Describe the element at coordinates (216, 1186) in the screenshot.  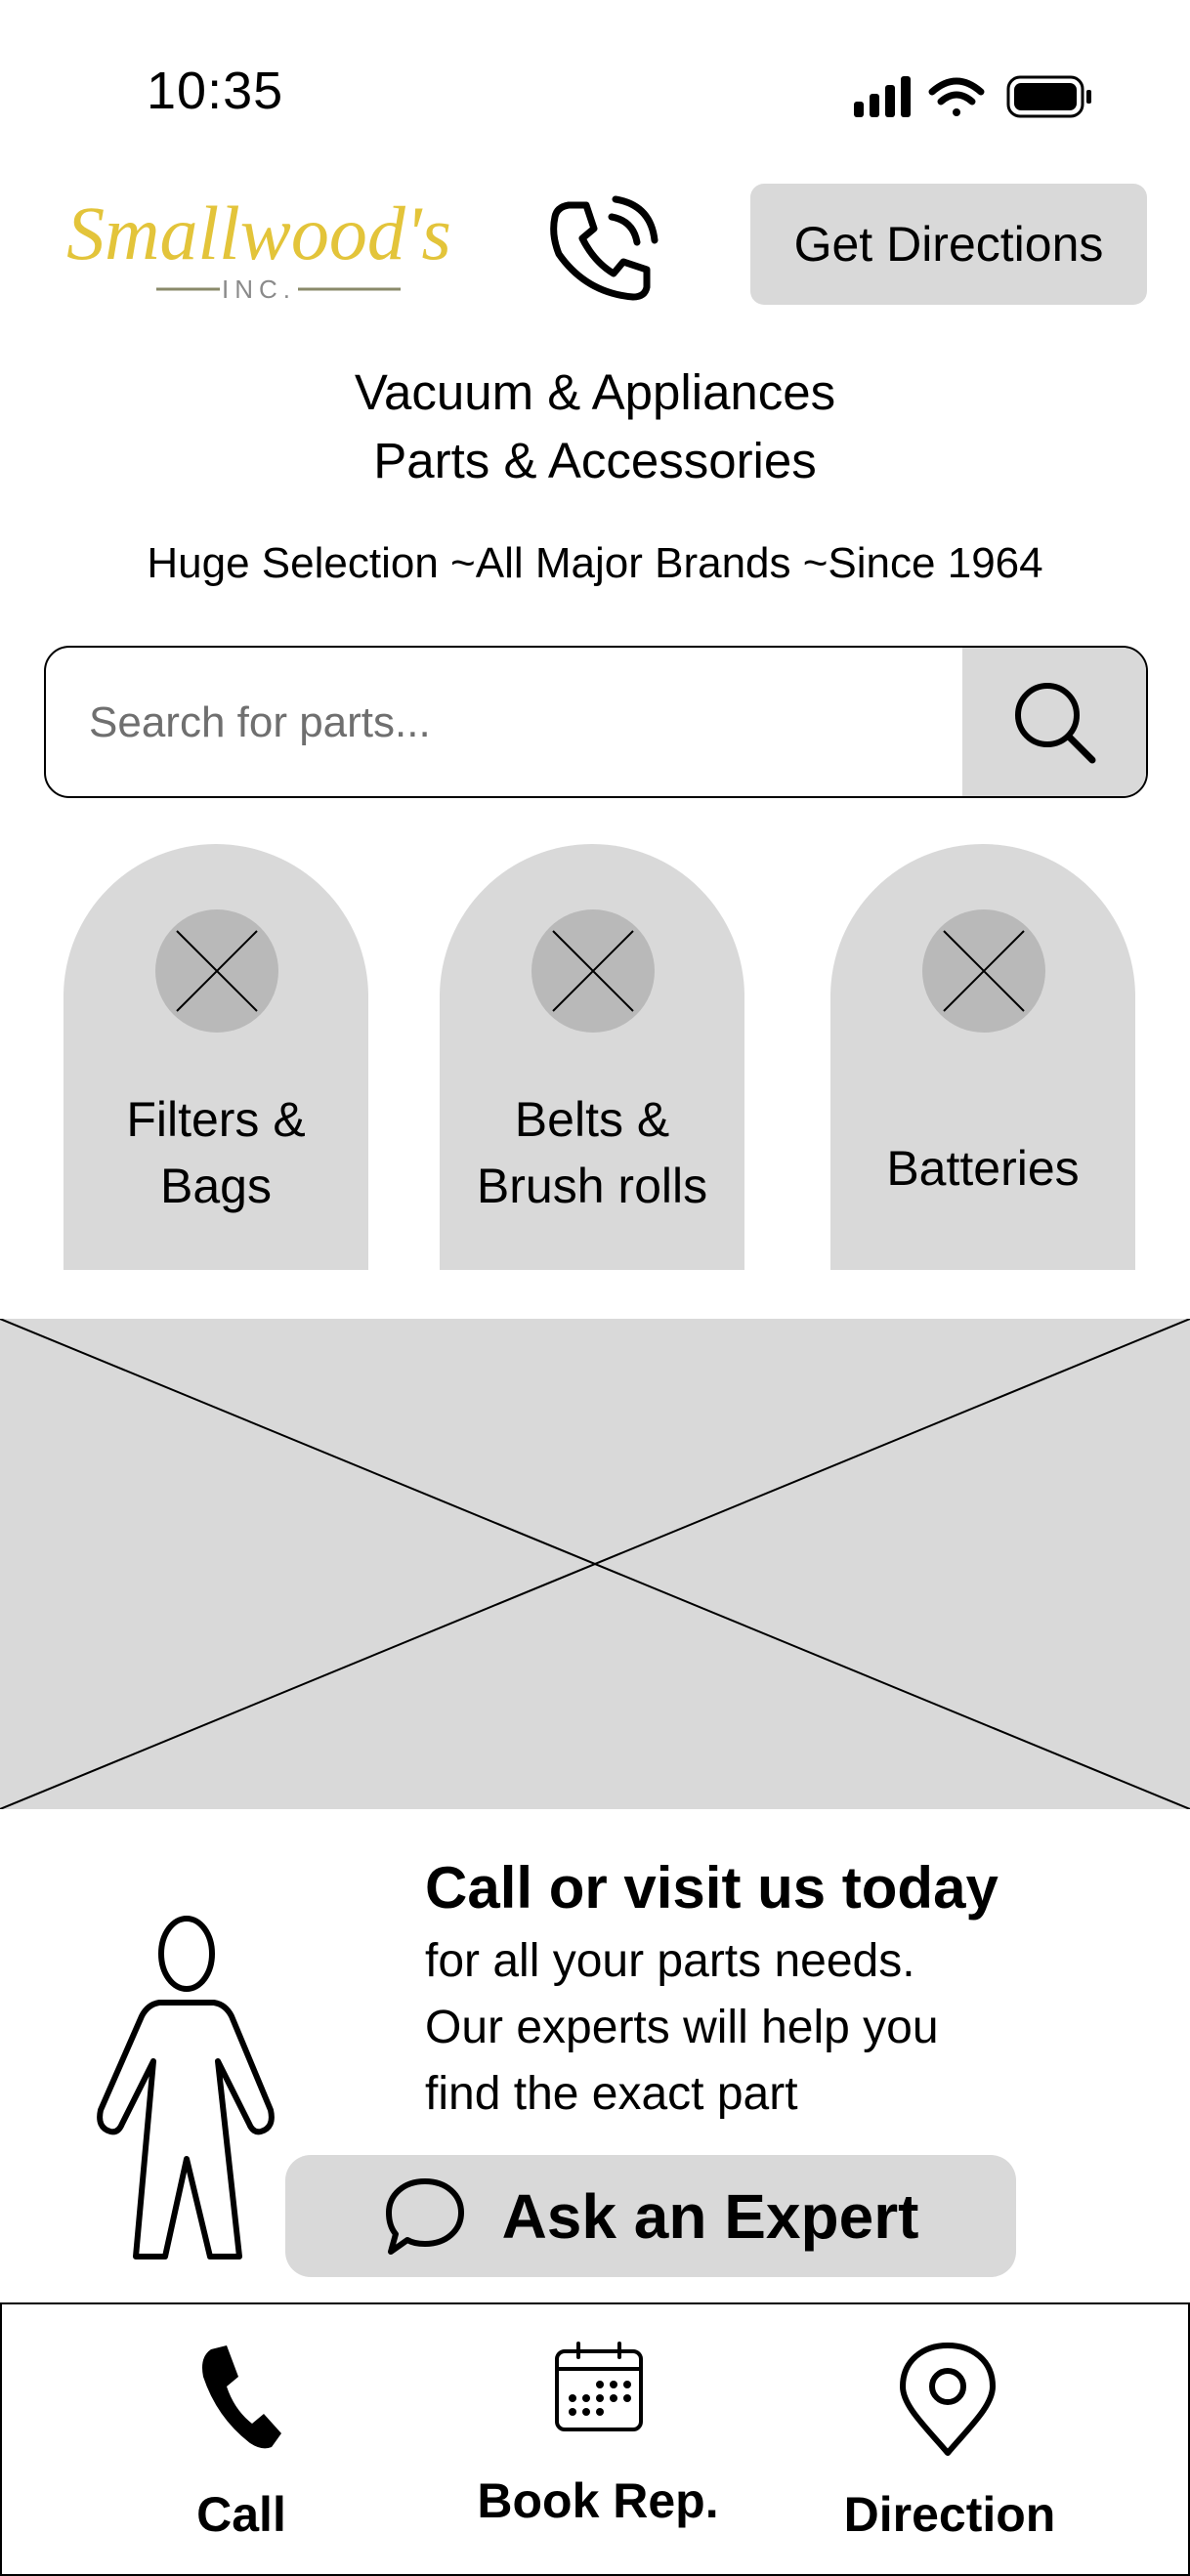
I see `category-label: Bags` at that location.